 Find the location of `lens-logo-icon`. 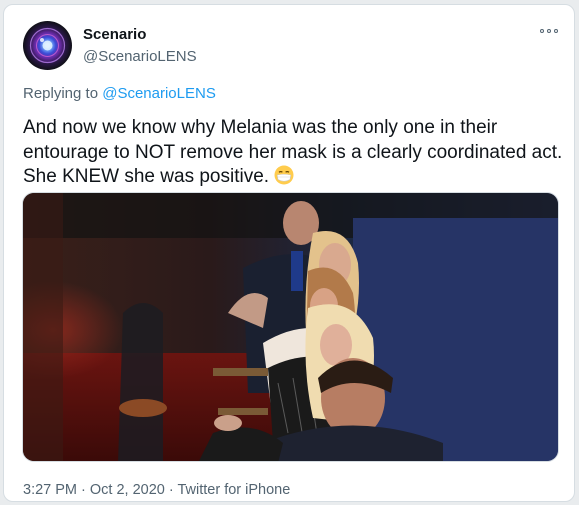

lens-logo-icon is located at coordinates (47, 45).